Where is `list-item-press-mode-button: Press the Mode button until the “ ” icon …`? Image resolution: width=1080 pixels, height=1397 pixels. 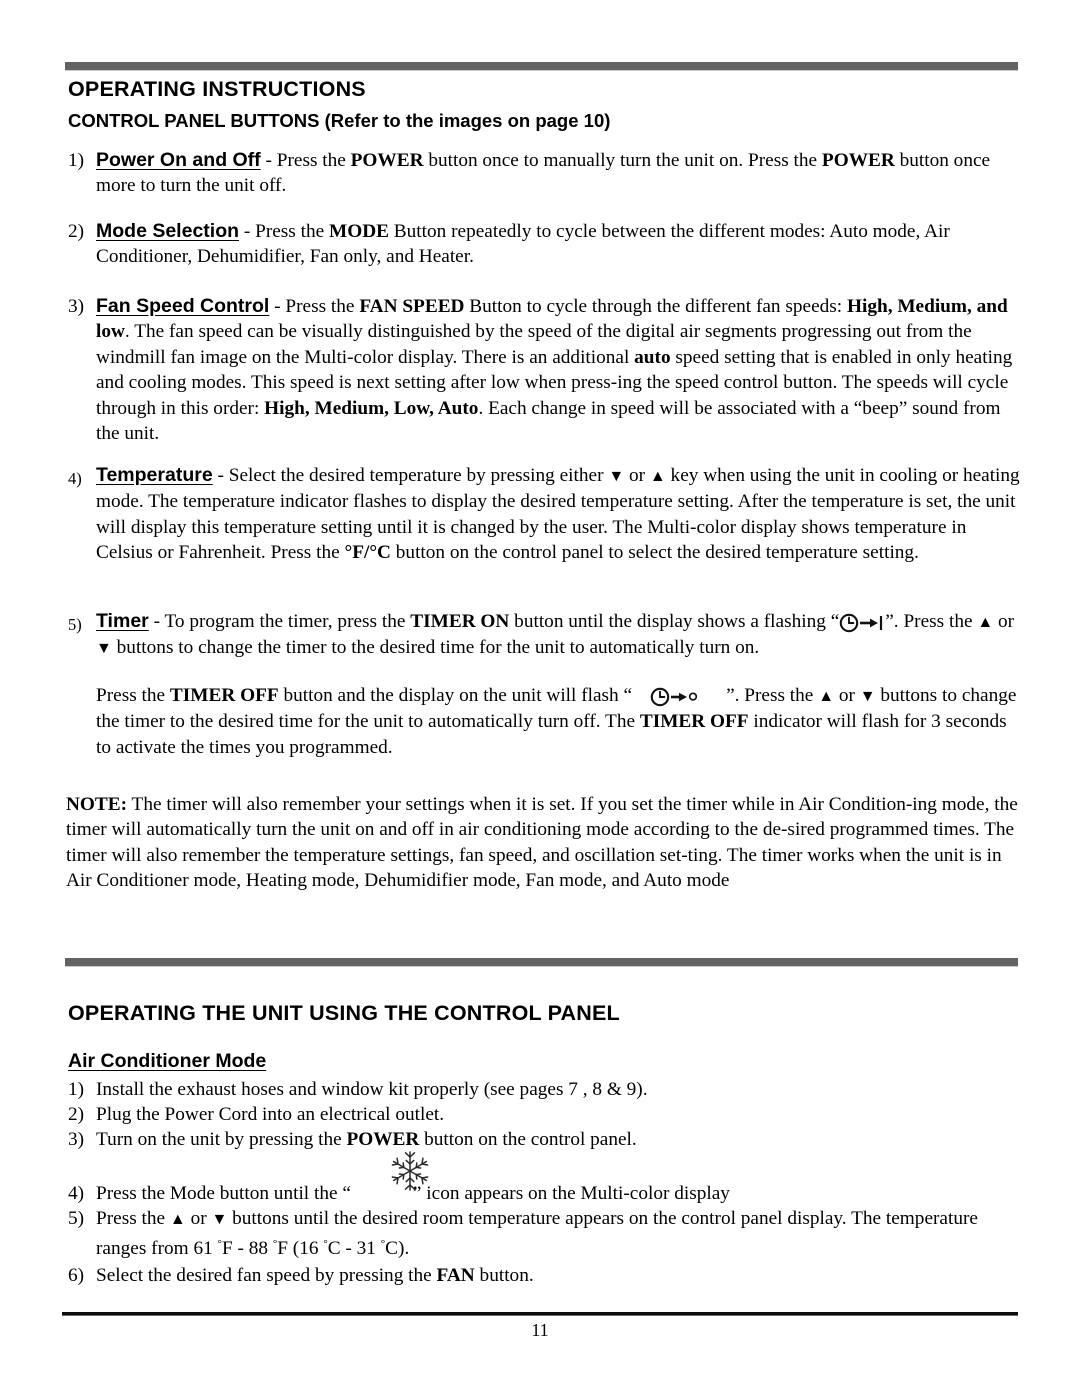 list-item-press-mode-button: Press the Mode button until the “ ” icon … is located at coordinates (558, 1193).